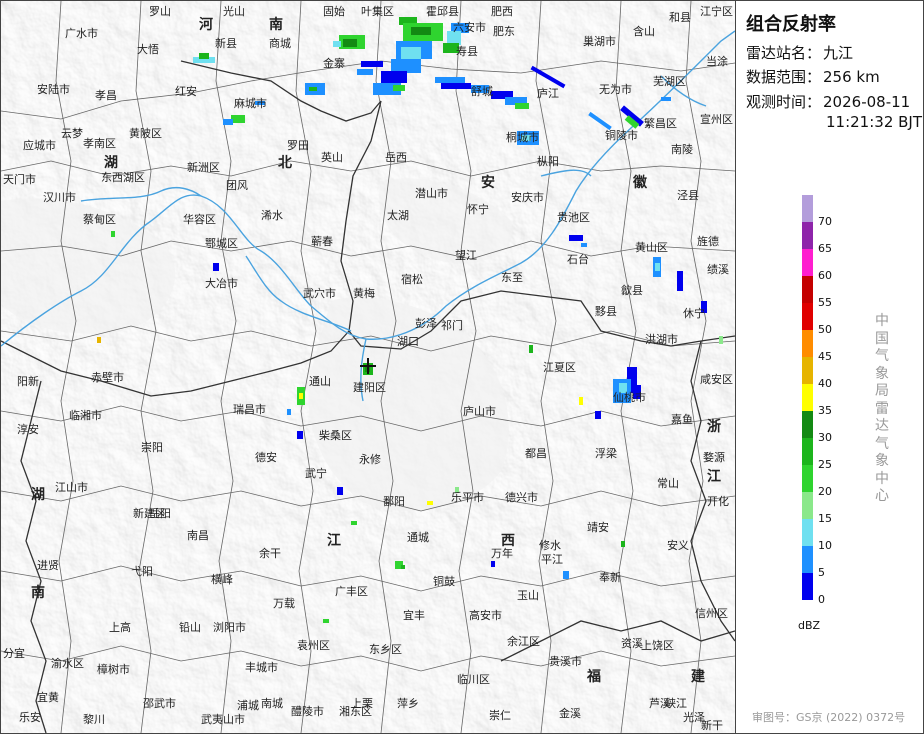 Image resolution: width=924 pixels, height=734 pixels. Describe the element at coordinates (444, 581) in the screenshot. I see `city-label: 铜鼓` at that location.